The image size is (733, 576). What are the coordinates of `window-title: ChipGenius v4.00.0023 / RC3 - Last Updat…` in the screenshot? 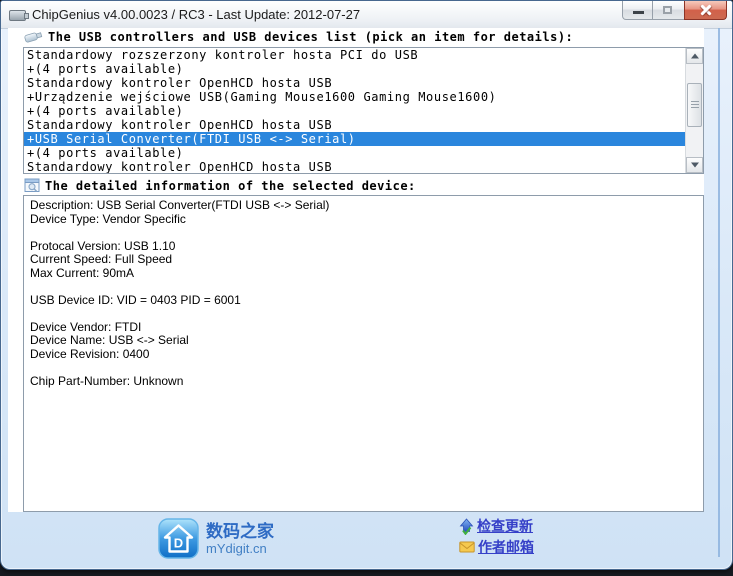 It's located at (196, 14).